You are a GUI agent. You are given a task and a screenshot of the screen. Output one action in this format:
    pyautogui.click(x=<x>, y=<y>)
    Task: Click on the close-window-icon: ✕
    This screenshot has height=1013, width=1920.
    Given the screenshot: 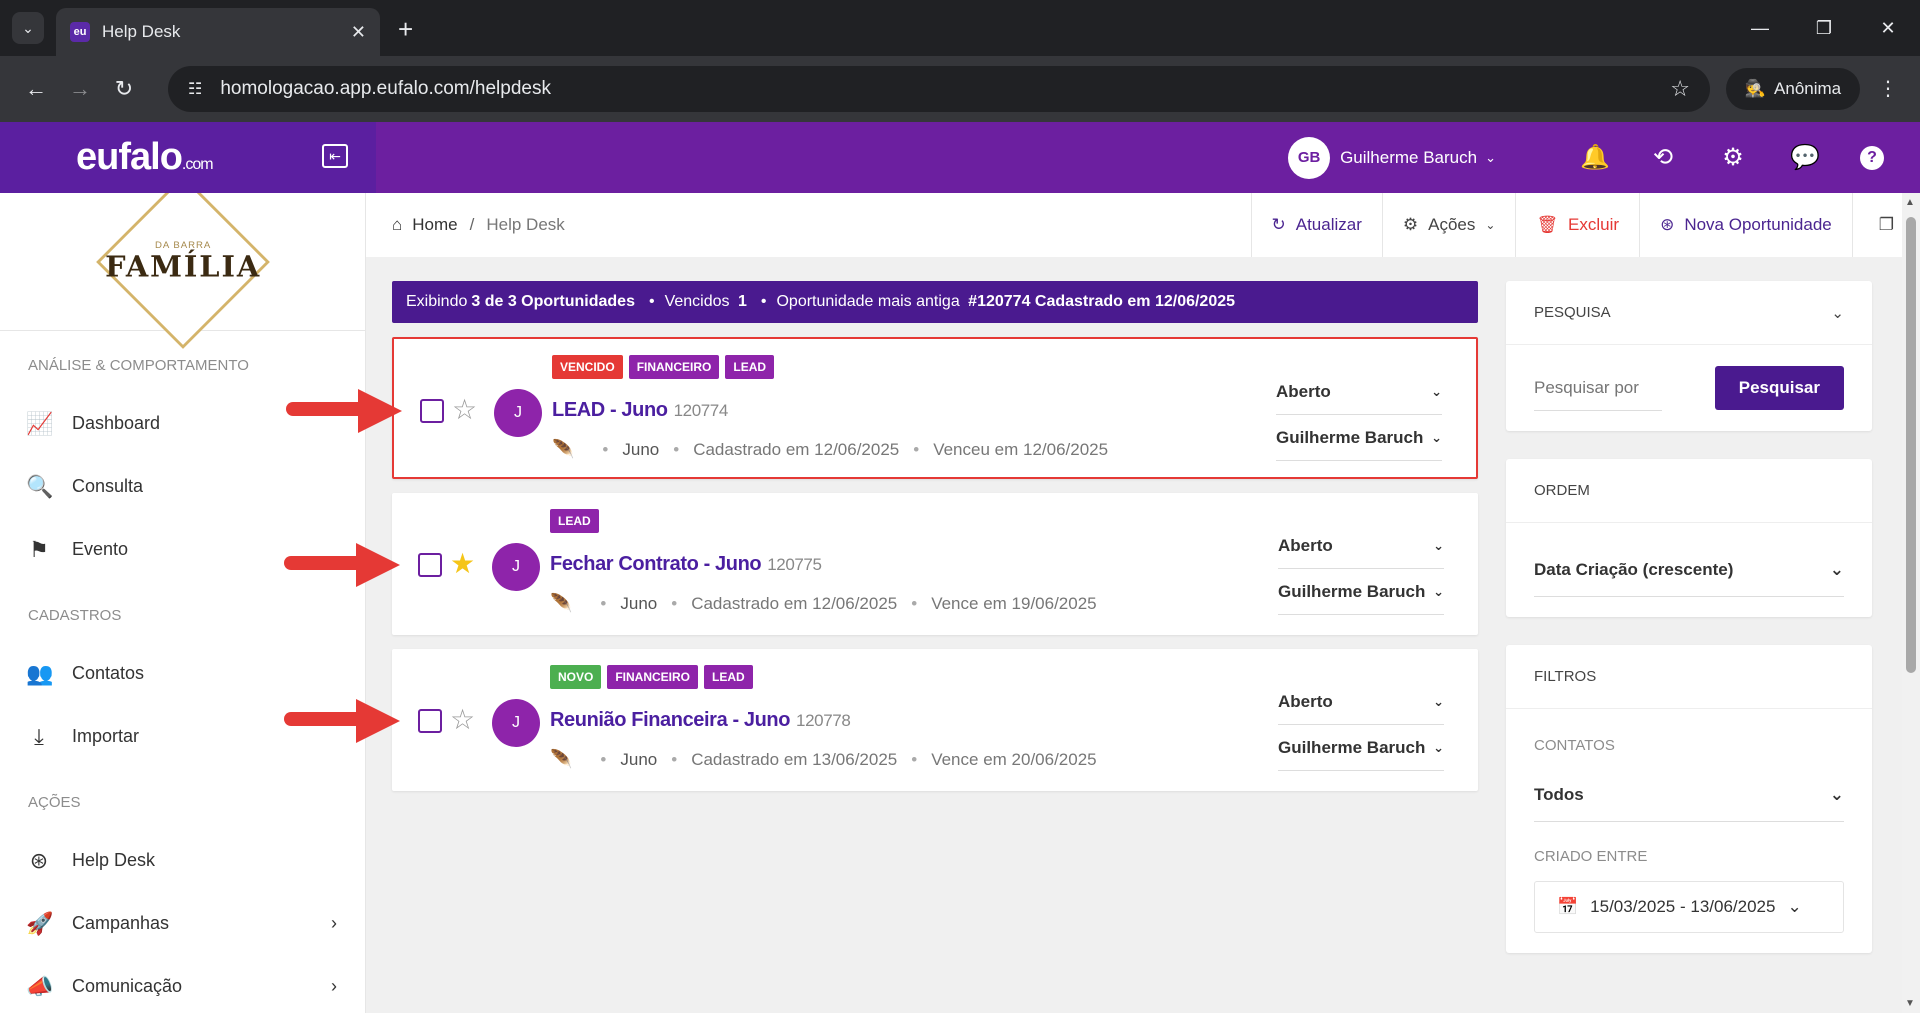 What is the action you would take?
    pyautogui.click(x=1888, y=28)
    